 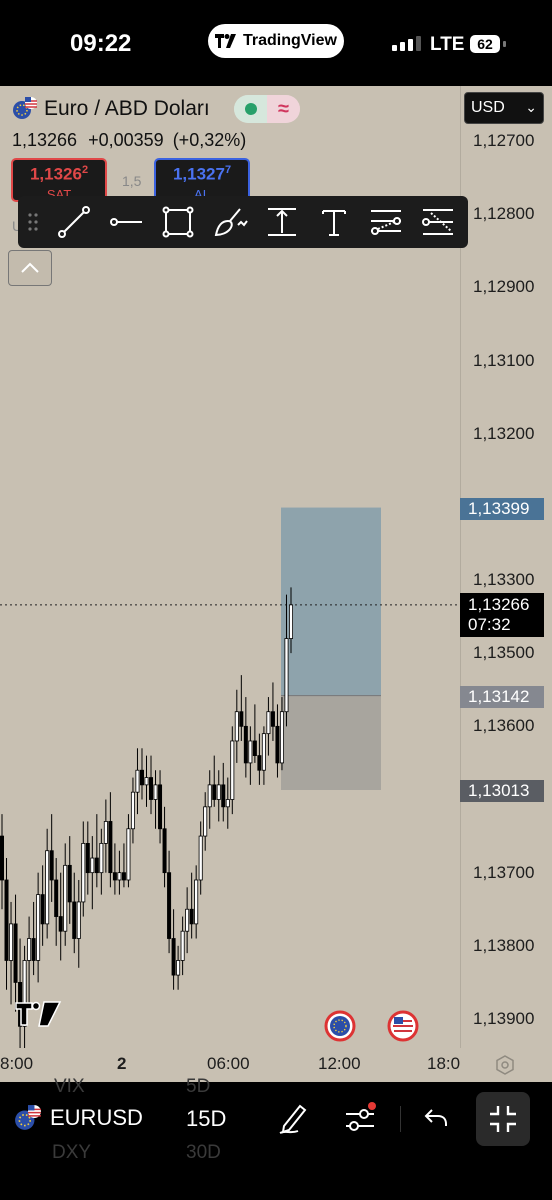 I want to click on interval-button: 15D, so click(x=206, y=1119).